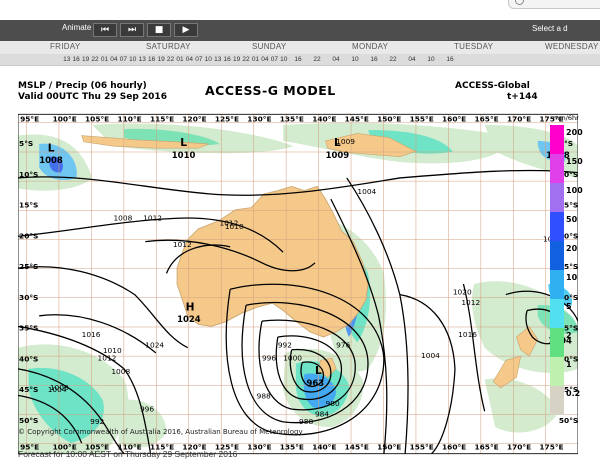  What do you see at coordinates (28, 266) in the screenshot?
I see `latitude-label: 25°S` at bounding box center [28, 266].